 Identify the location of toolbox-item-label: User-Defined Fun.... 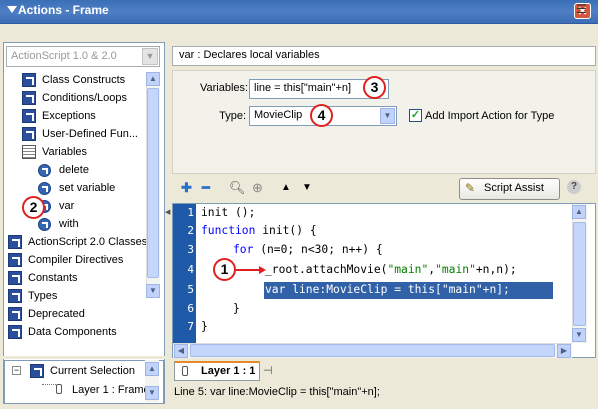
(90, 134).